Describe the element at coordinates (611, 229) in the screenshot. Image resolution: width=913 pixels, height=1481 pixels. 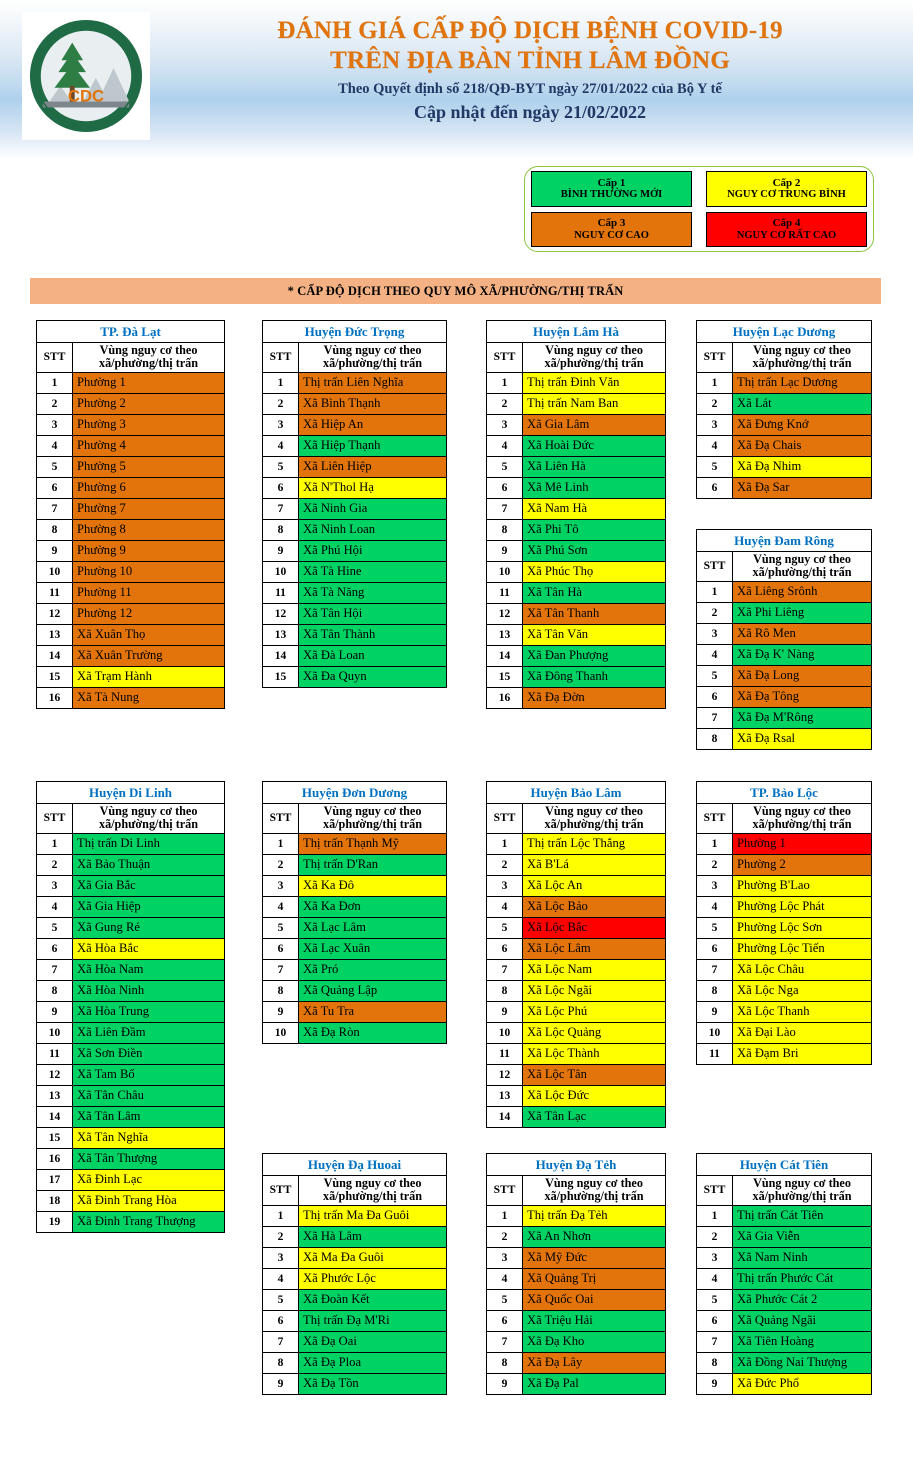
I see `legend-item-level-3: Cấp 3 NGUY CƠ CAO` at that location.